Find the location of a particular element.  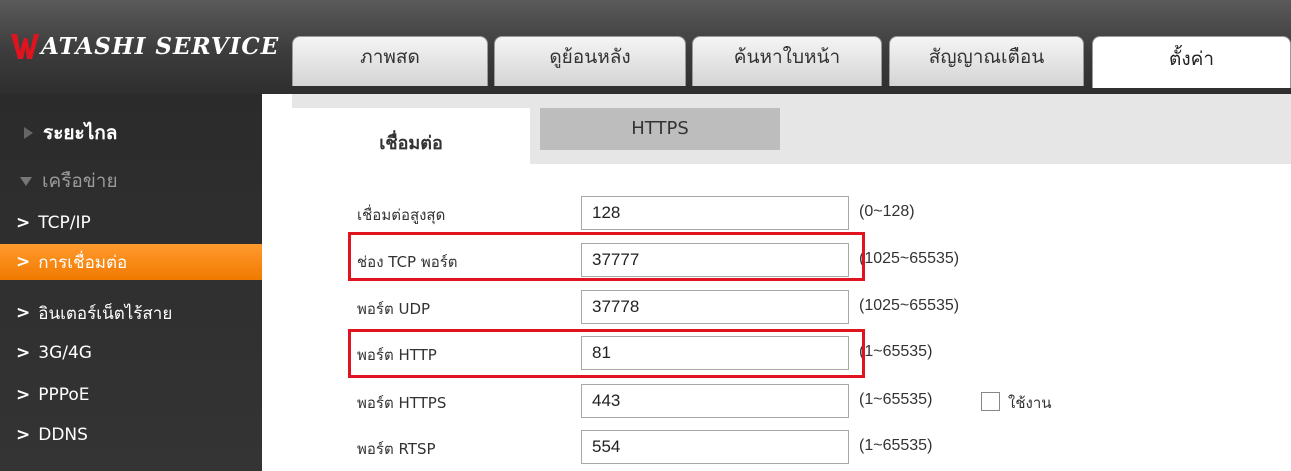

expanded-arrow-icon is located at coordinates (26, 181).